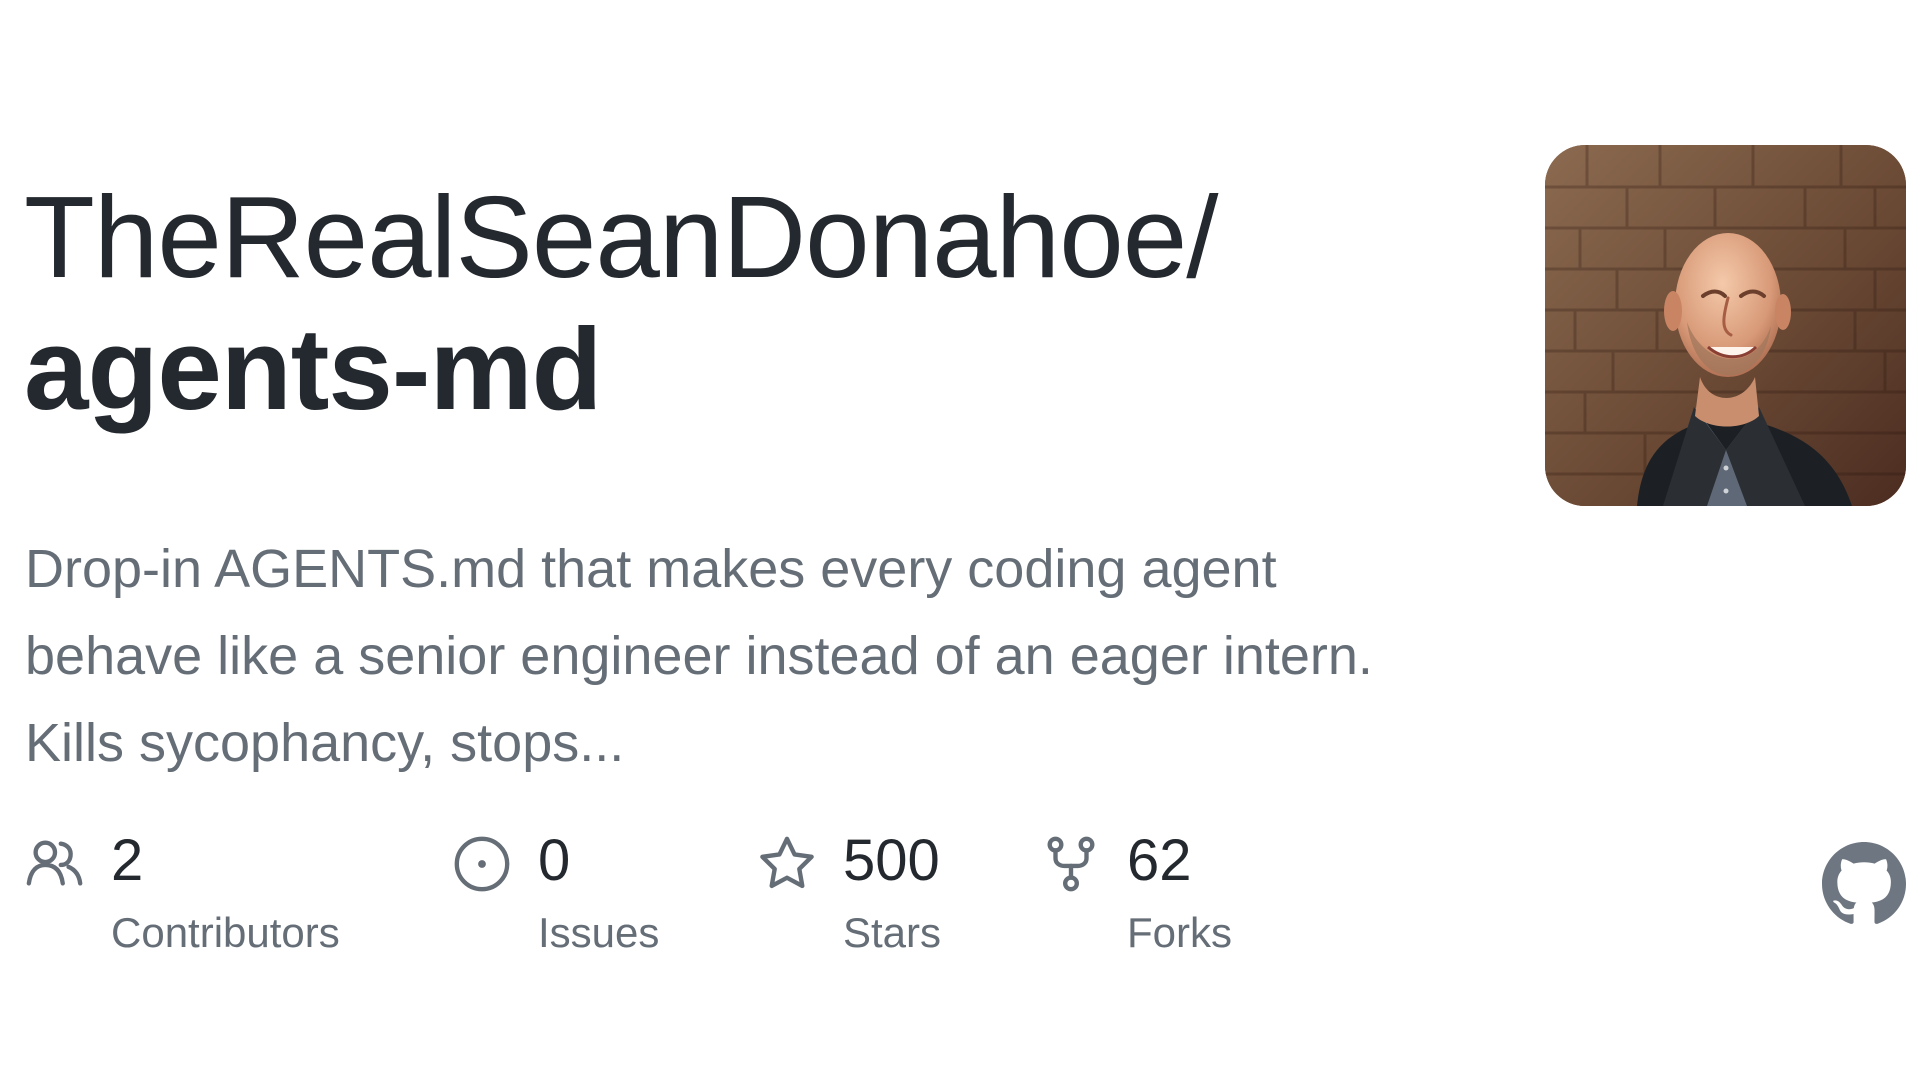 This screenshot has width=1920, height=1080. Describe the element at coordinates (1864, 884) in the screenshot. I see `github-mark-icon` at that location.